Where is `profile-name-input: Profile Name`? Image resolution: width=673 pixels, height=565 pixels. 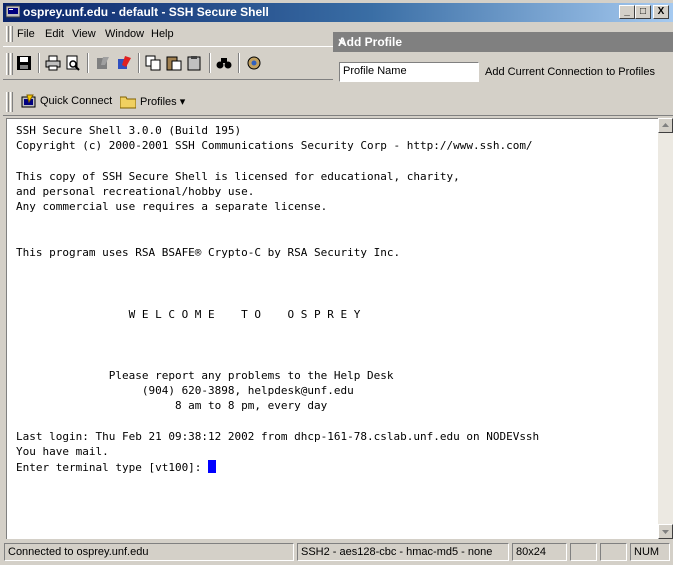 profile-name-input: Profile Name is located at coordinates (409, 72).